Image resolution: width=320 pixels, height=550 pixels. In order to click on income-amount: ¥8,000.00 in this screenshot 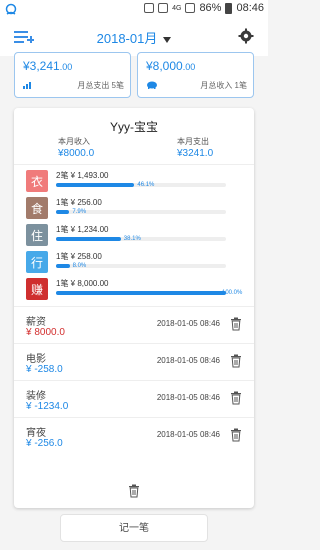, I will do `click(170, 66)`.